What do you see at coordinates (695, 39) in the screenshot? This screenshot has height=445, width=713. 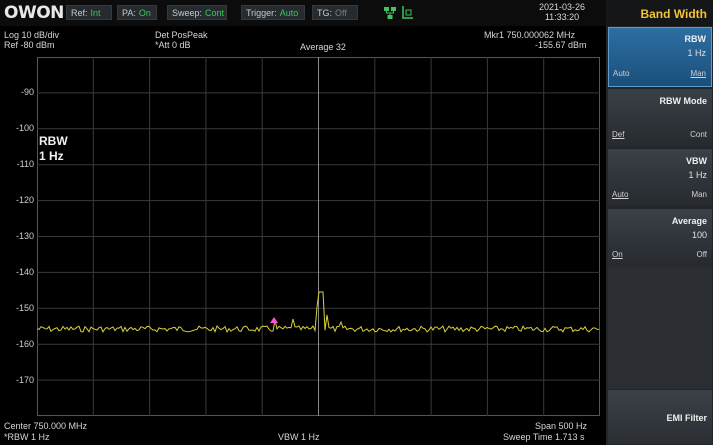 I see `rbw-softkey-title: RBW` at bounding box center [695, 39].